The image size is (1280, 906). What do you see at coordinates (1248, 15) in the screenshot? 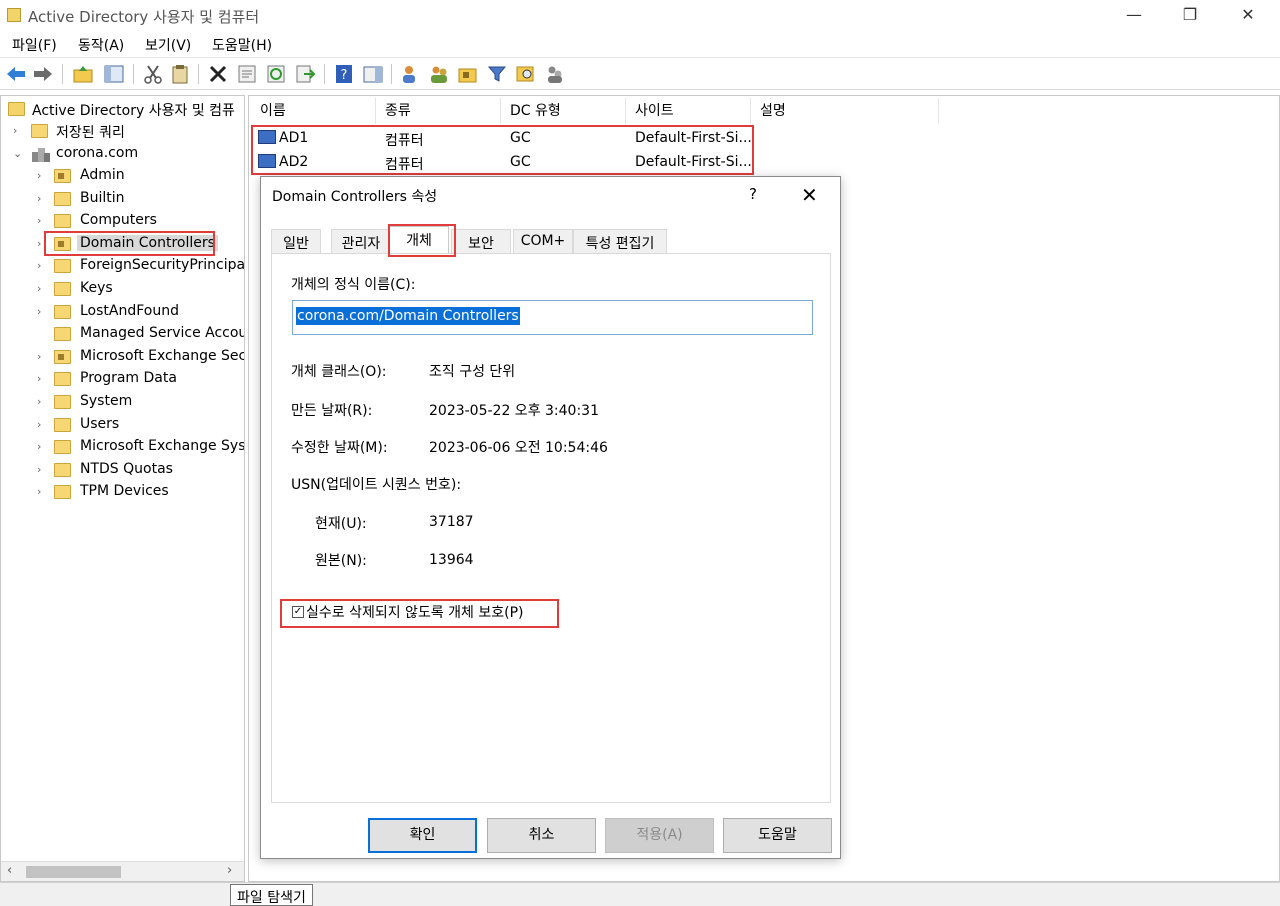
I see `close-window-button: ✕` at bounding box center [1248, 15].